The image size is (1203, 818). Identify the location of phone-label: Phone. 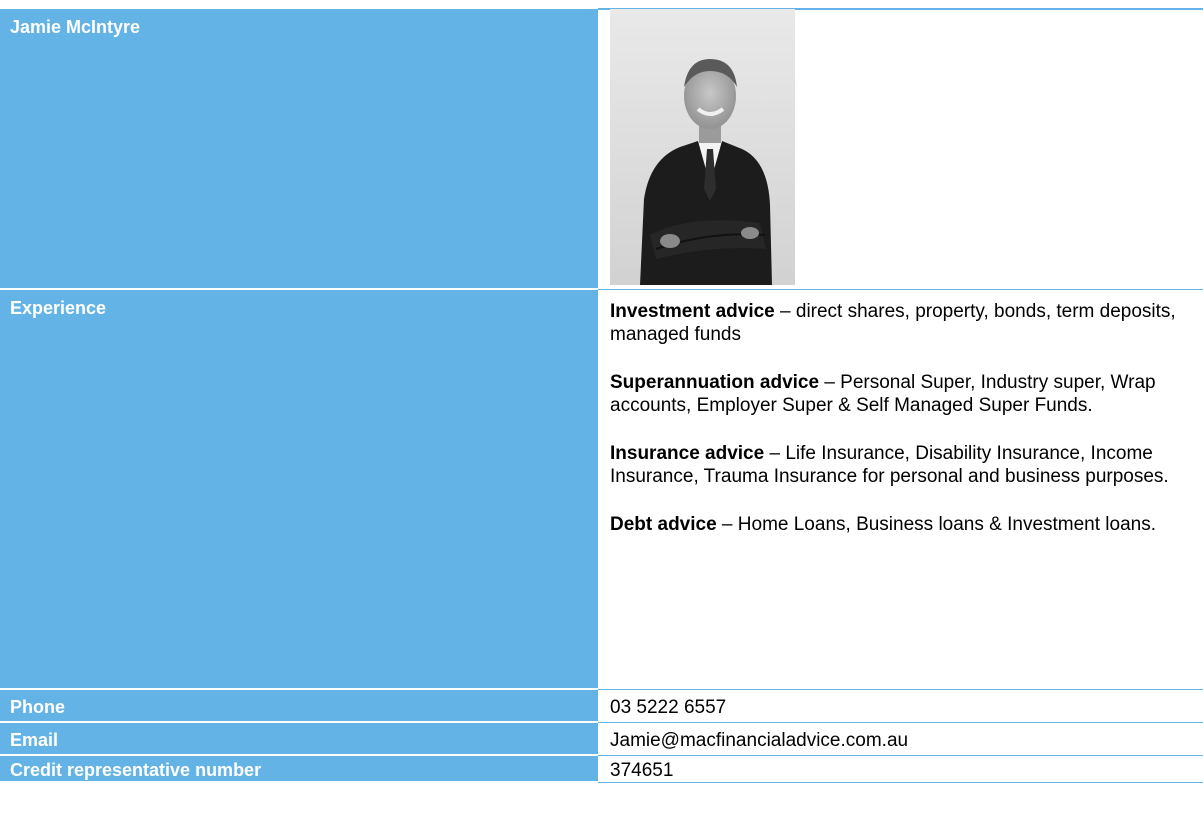
(38, 707).